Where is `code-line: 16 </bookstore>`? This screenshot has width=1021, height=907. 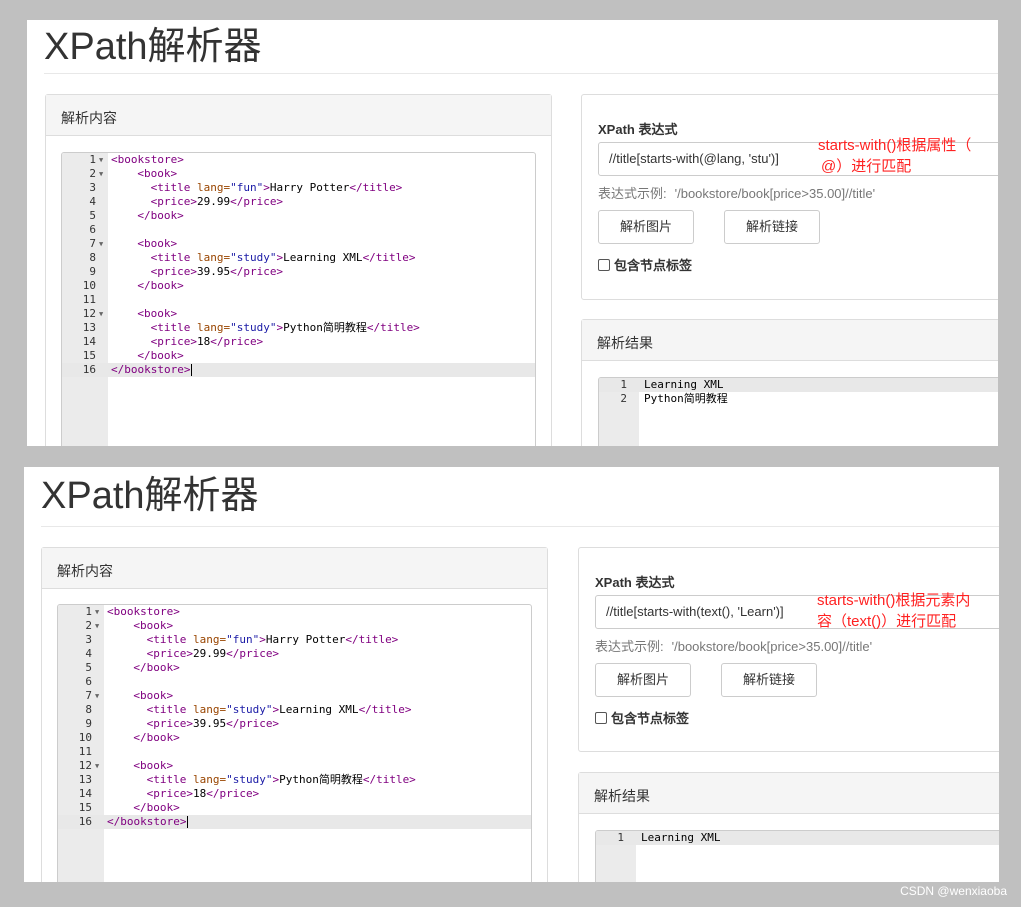
code-line: 16 </bookstore> is located at coordinates (298, 370).